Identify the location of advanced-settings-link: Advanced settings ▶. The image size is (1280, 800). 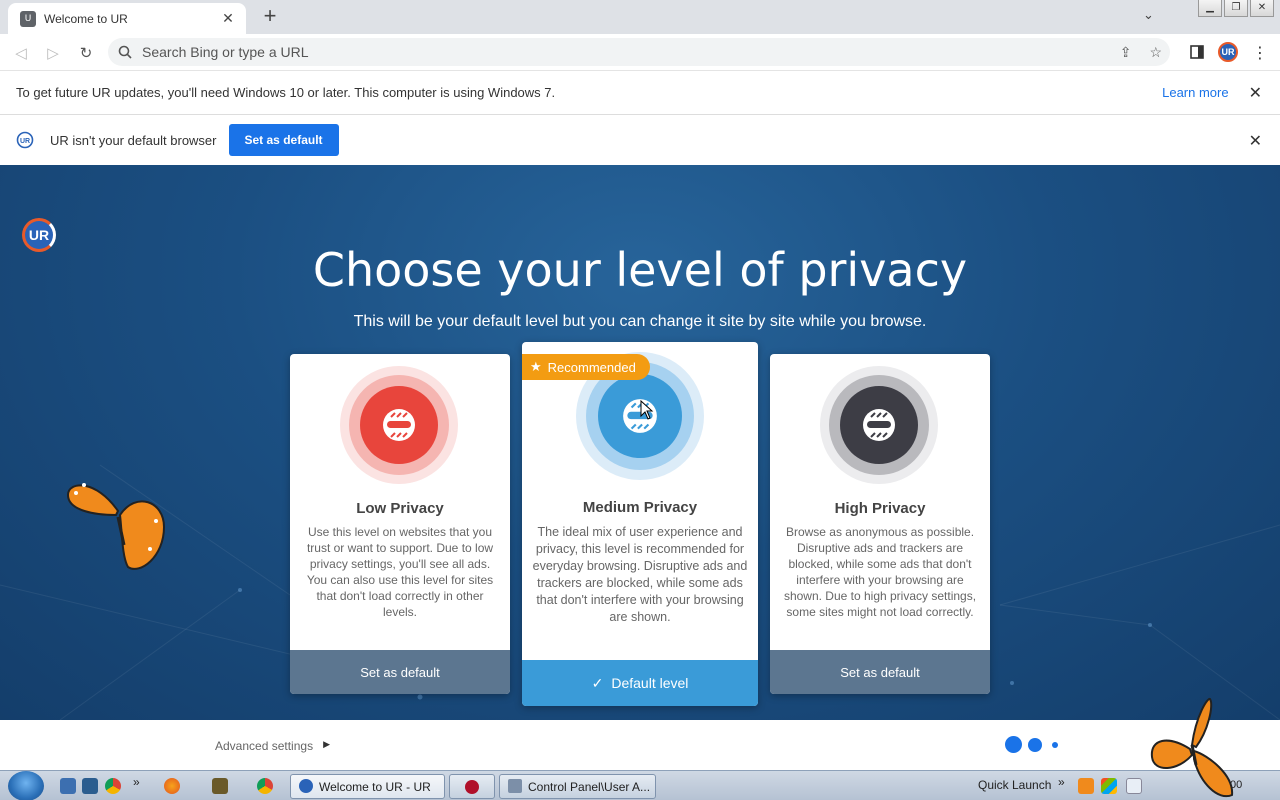
(272, 746).